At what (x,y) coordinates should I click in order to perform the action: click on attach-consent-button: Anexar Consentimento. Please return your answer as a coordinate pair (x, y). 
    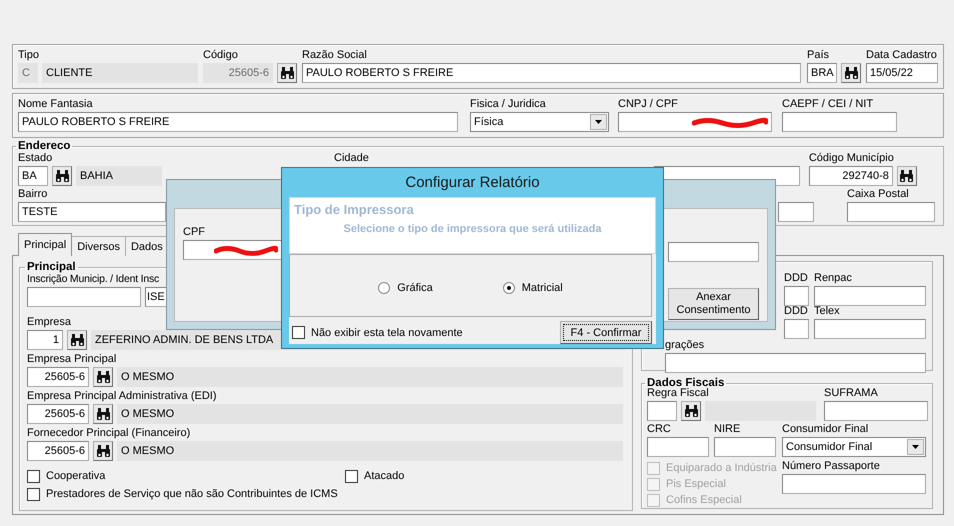
    Looking at the image, I should click on (713, 304).